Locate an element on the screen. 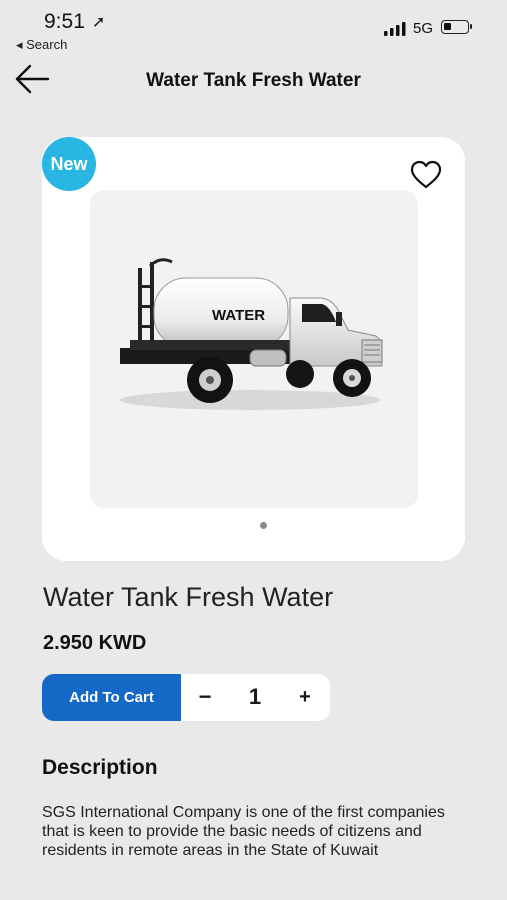 The image size is (507, 900). network-type: 5G is located at coordinates (423, 28).